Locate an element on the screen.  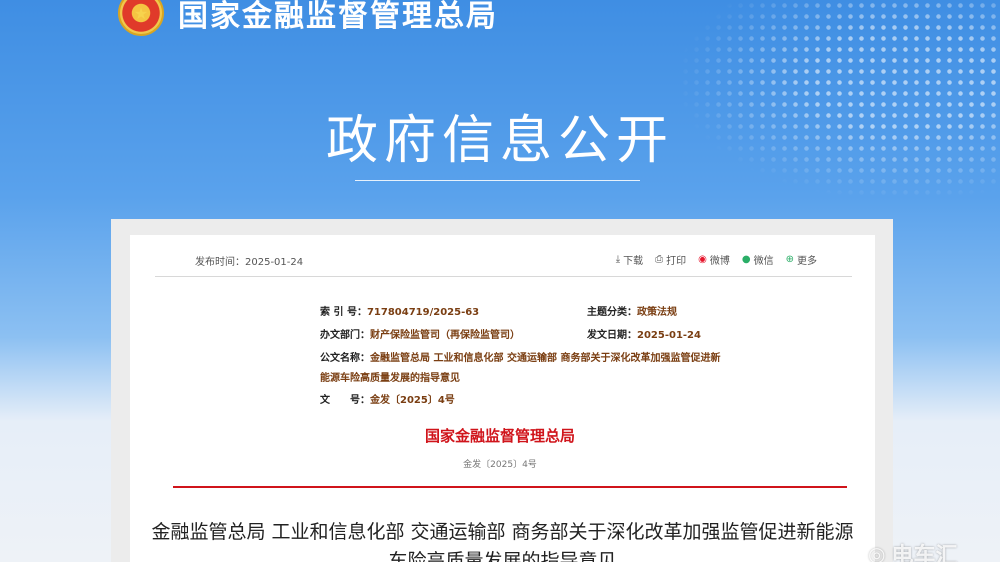
toolbar-actions: ⤓ 下载 ⎙ 打印 ◉ 微博 ● 微信 ⊕ 更多 is located at coordinates (716, 259).